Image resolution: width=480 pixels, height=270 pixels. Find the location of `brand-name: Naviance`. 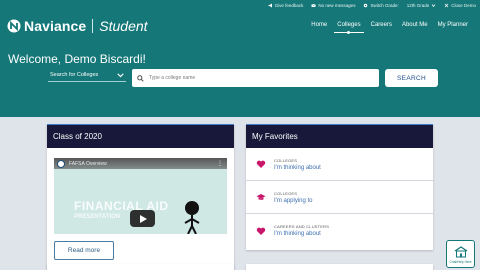

brand-name: Naviance is located at coordinates (55, 26).